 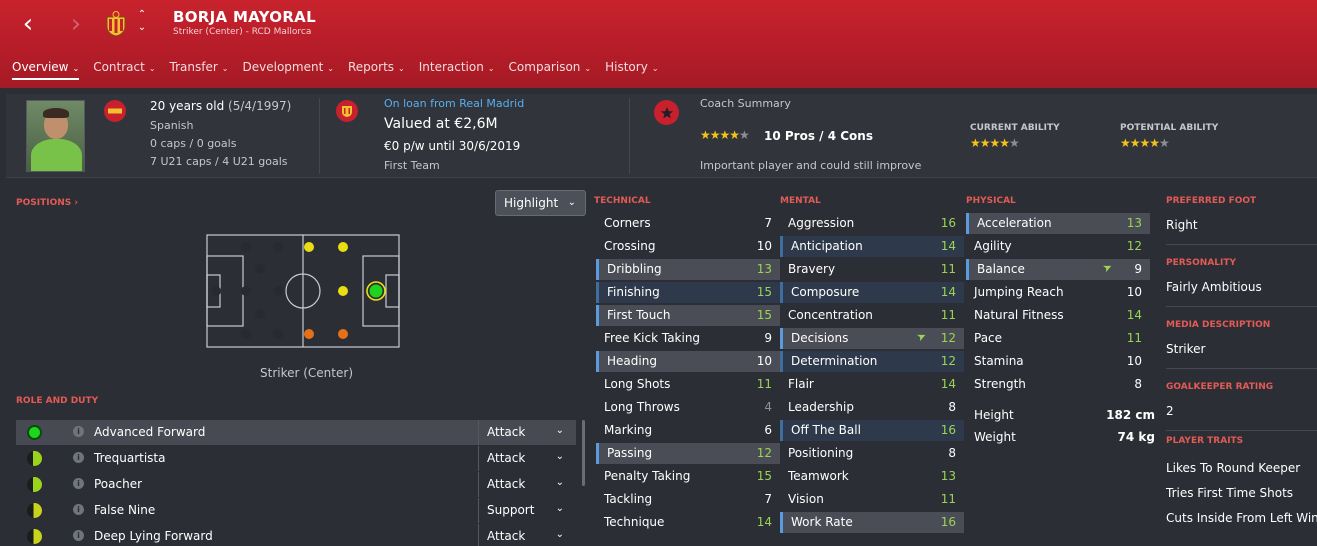 What do you see at coordinates (544, 67) in the screenshot?
I see `tab-label: Comparison` at bounding box center [544, 67].